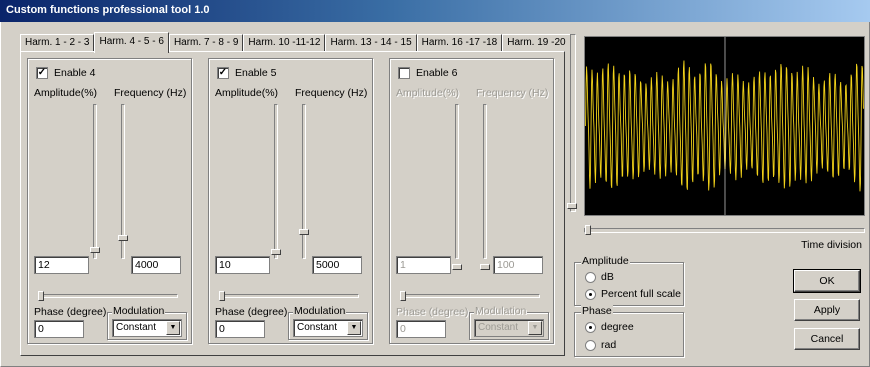 The height and width of the screenshot is (367, 870). What do you see at coordinates (827, 339) in the screenshot?
I see `cancel-button: Cancel` at bounding box center [827, 339].